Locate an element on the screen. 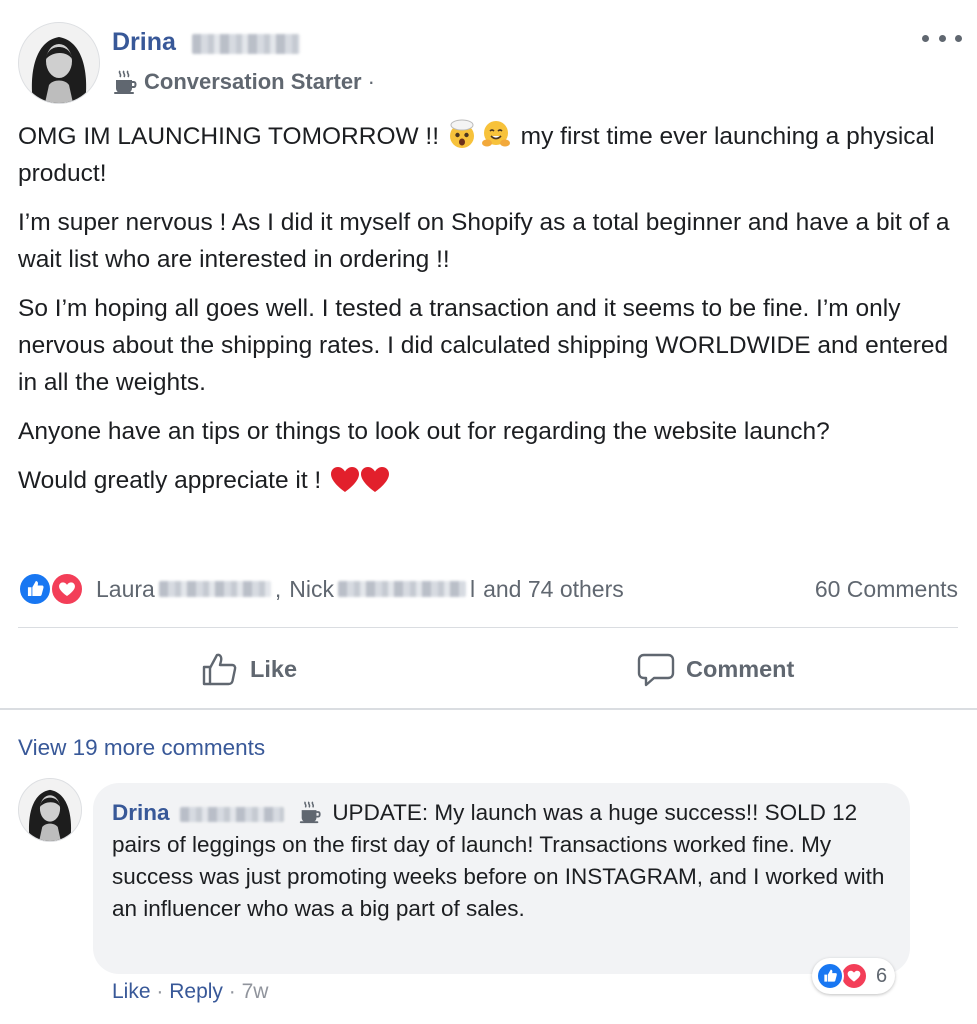  comment-author-avatar is located at coordinates (50, 810).